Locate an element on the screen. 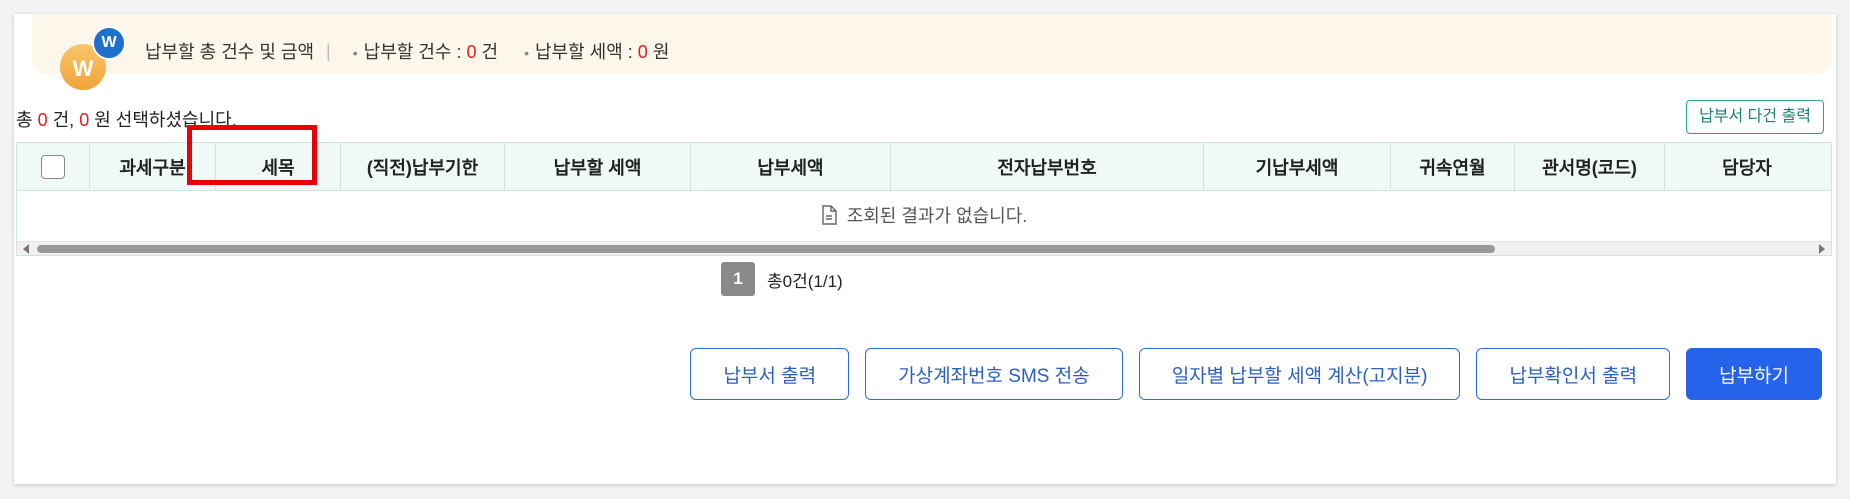 This screenshot has height=499, width=1850. daily-tax-calc-button: 일자별 납부할 세액 계산(고지분) is located at coordinates (1299, 374).